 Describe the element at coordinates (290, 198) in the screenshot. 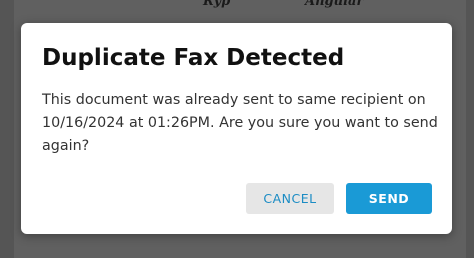

I see `cancel-button: CANCEL` at that location.